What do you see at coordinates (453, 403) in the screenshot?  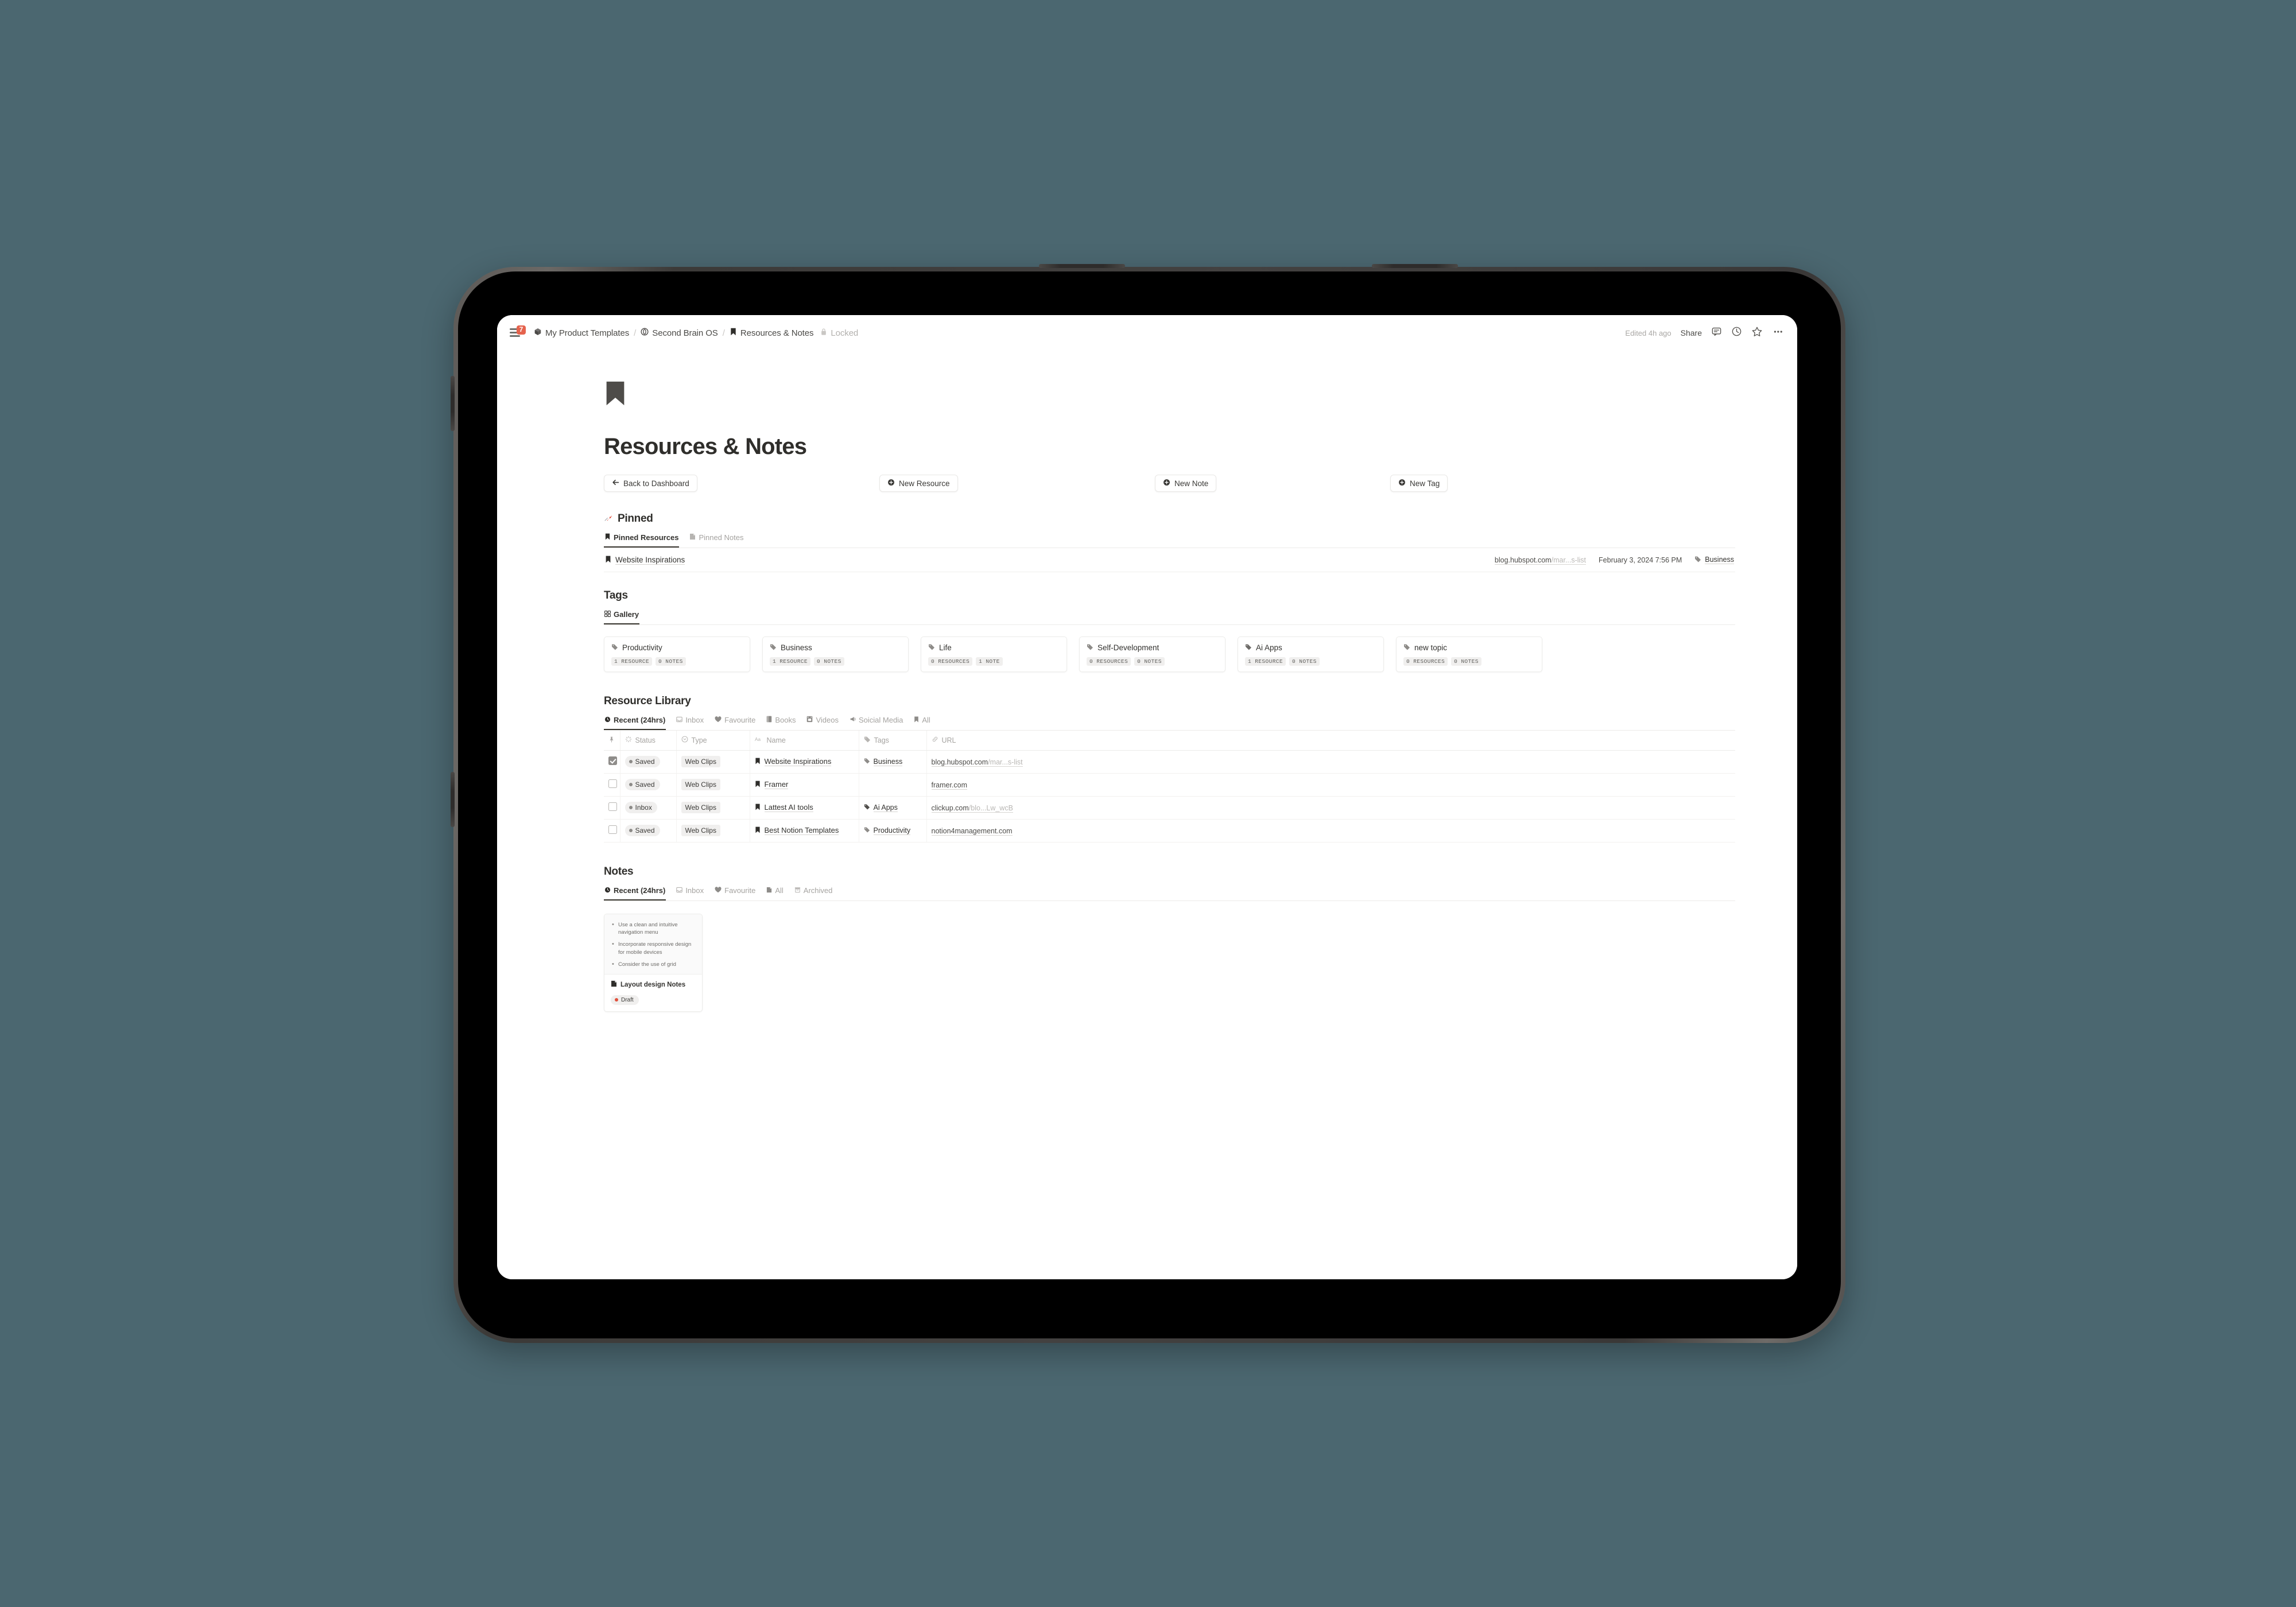 I see `volume-up-button` at bounding box center [453, 403].